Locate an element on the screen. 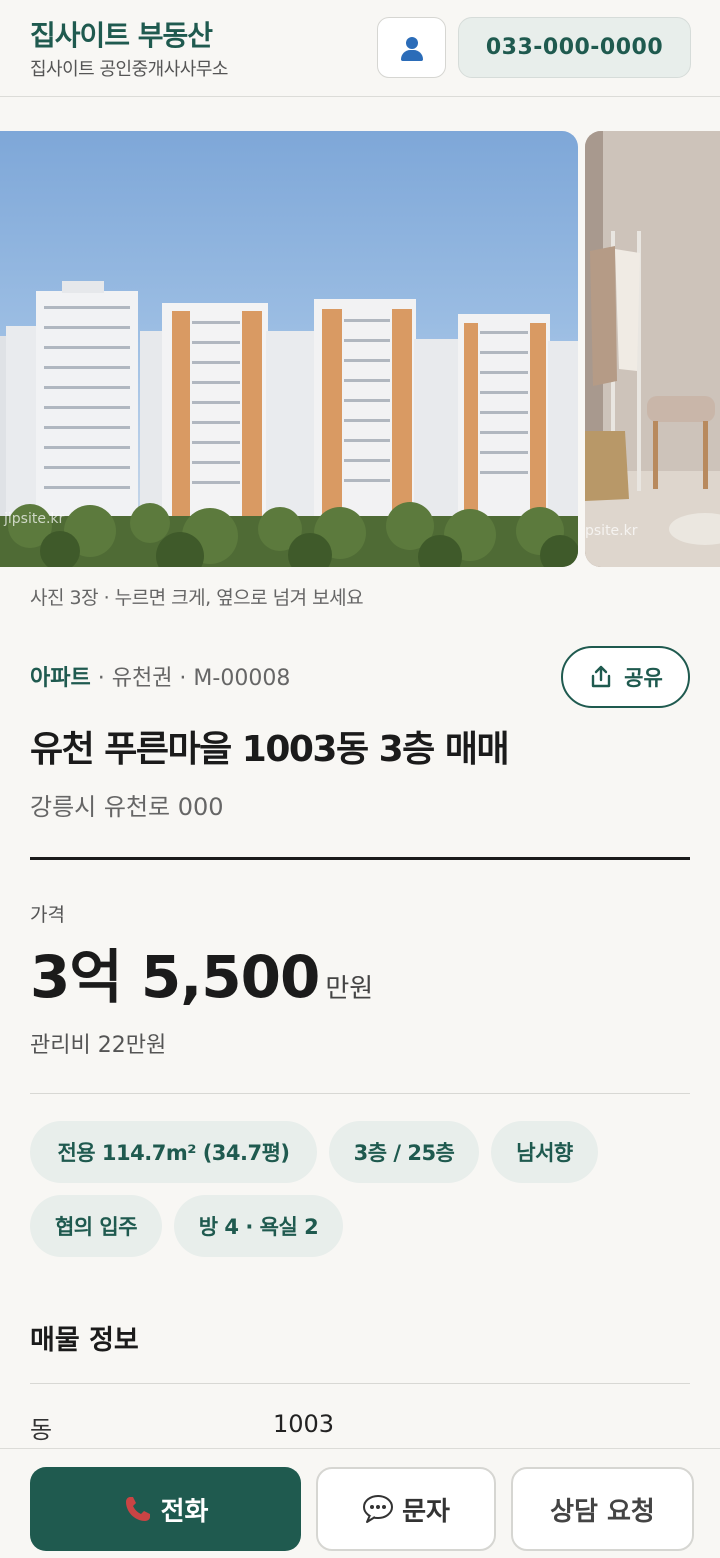 Image resolution: width=720 pixels, height=1558 pixels. share-icon is located at coordinates (601, 676).